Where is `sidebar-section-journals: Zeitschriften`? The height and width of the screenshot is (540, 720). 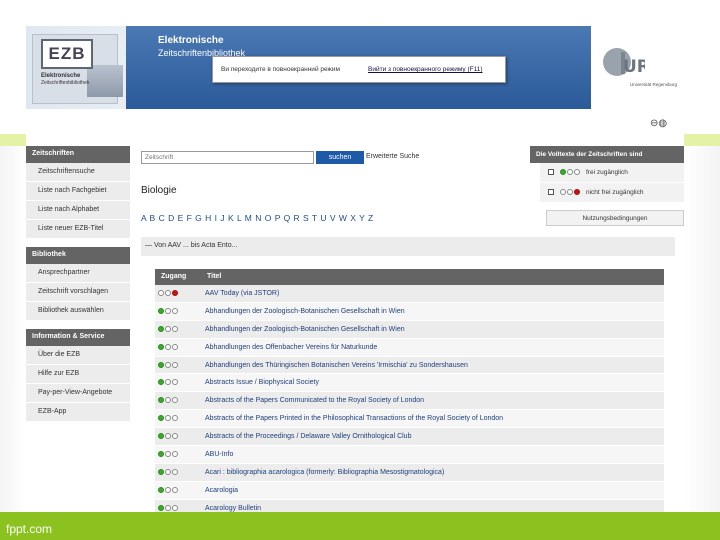
sidebar-section-journals: Zeitschriften is located at coordinates (78, 154).